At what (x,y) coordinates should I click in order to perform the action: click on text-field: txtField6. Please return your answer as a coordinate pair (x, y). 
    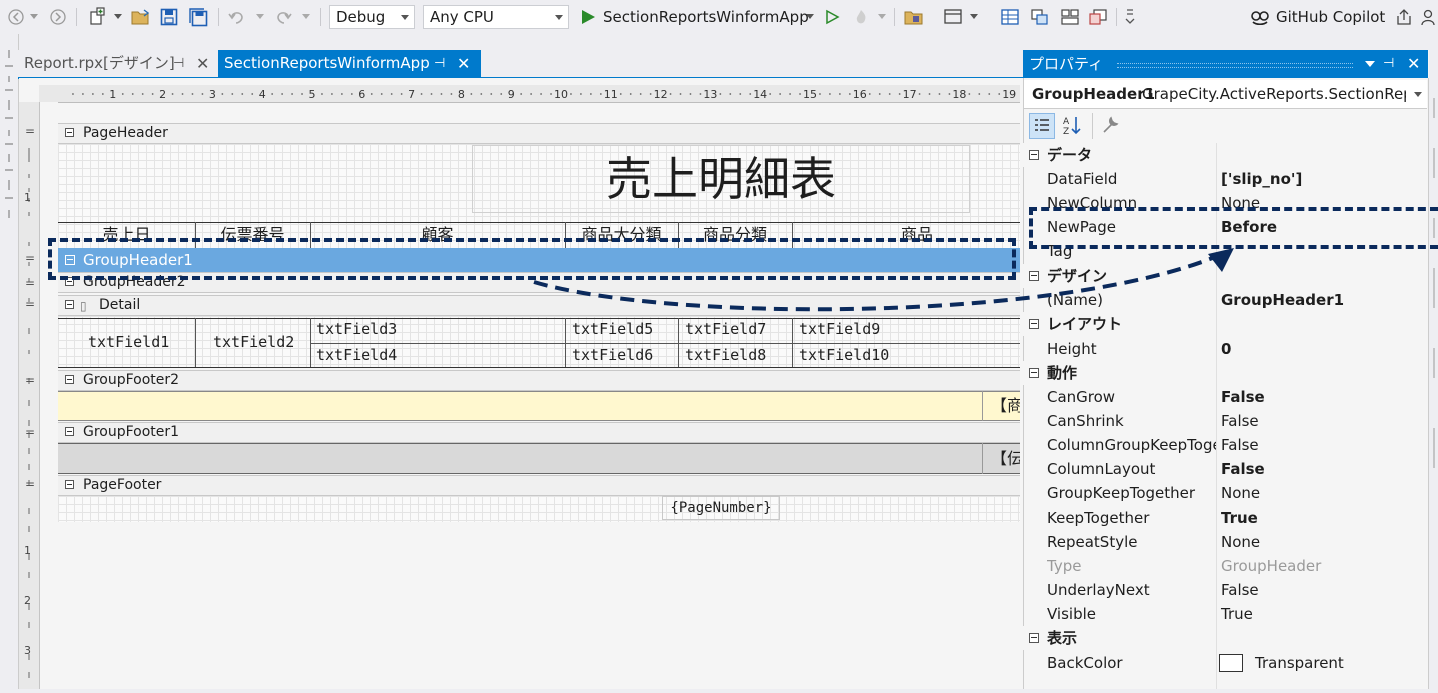
    Looking at the image, I should click on (612, 355).